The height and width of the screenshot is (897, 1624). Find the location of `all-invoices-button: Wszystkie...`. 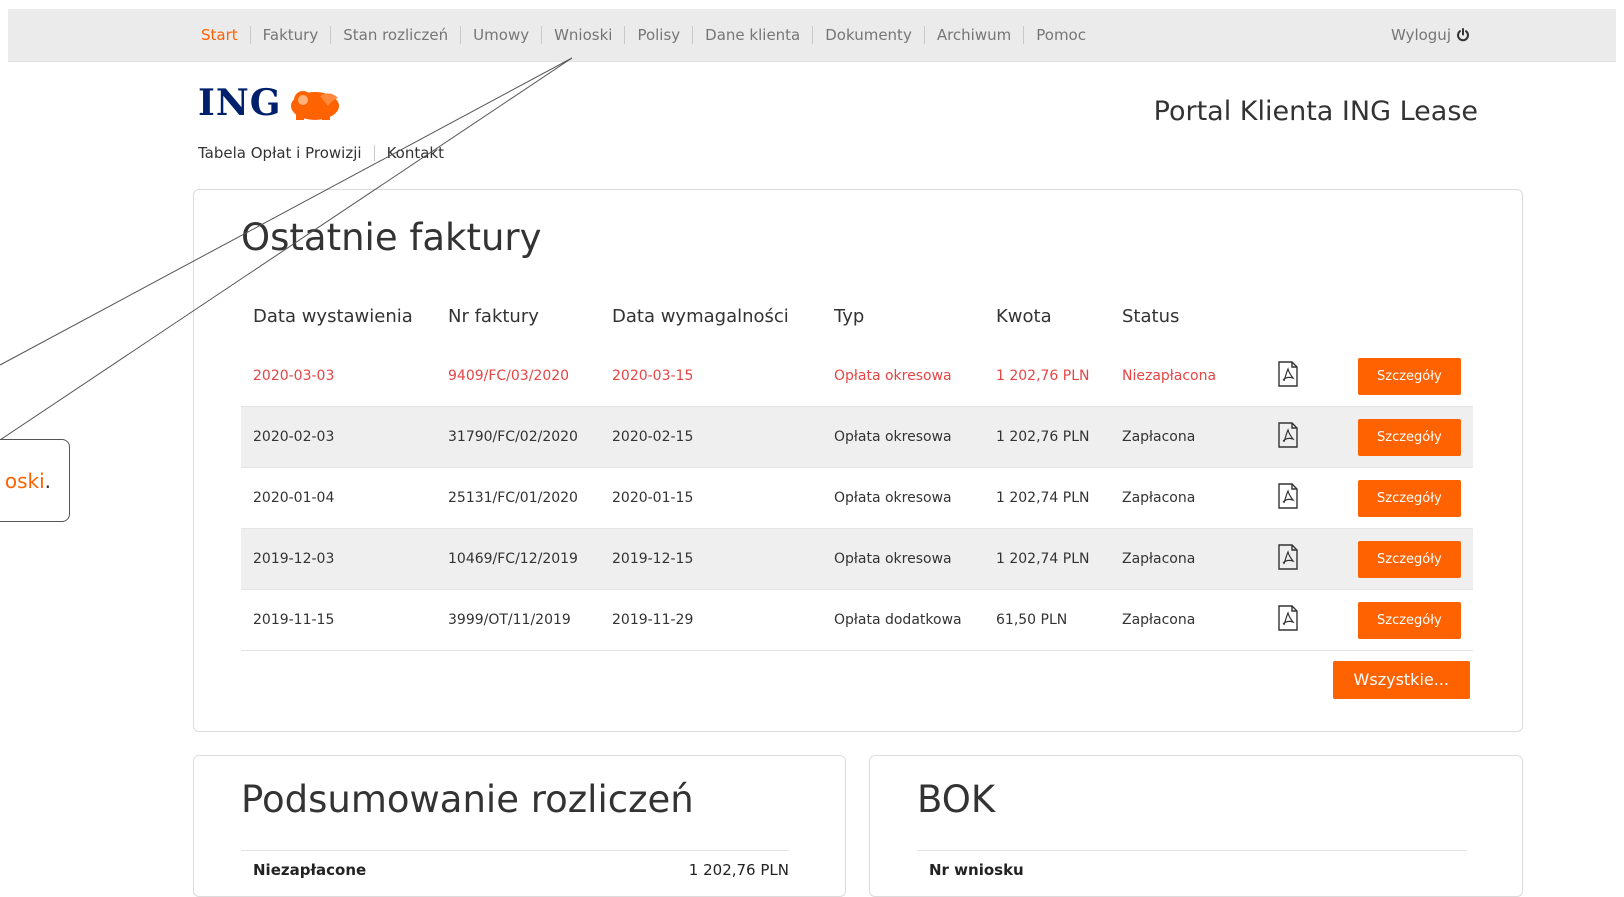

all-invoices-button: Wszystkie... is located at coordinates (1401, 680).